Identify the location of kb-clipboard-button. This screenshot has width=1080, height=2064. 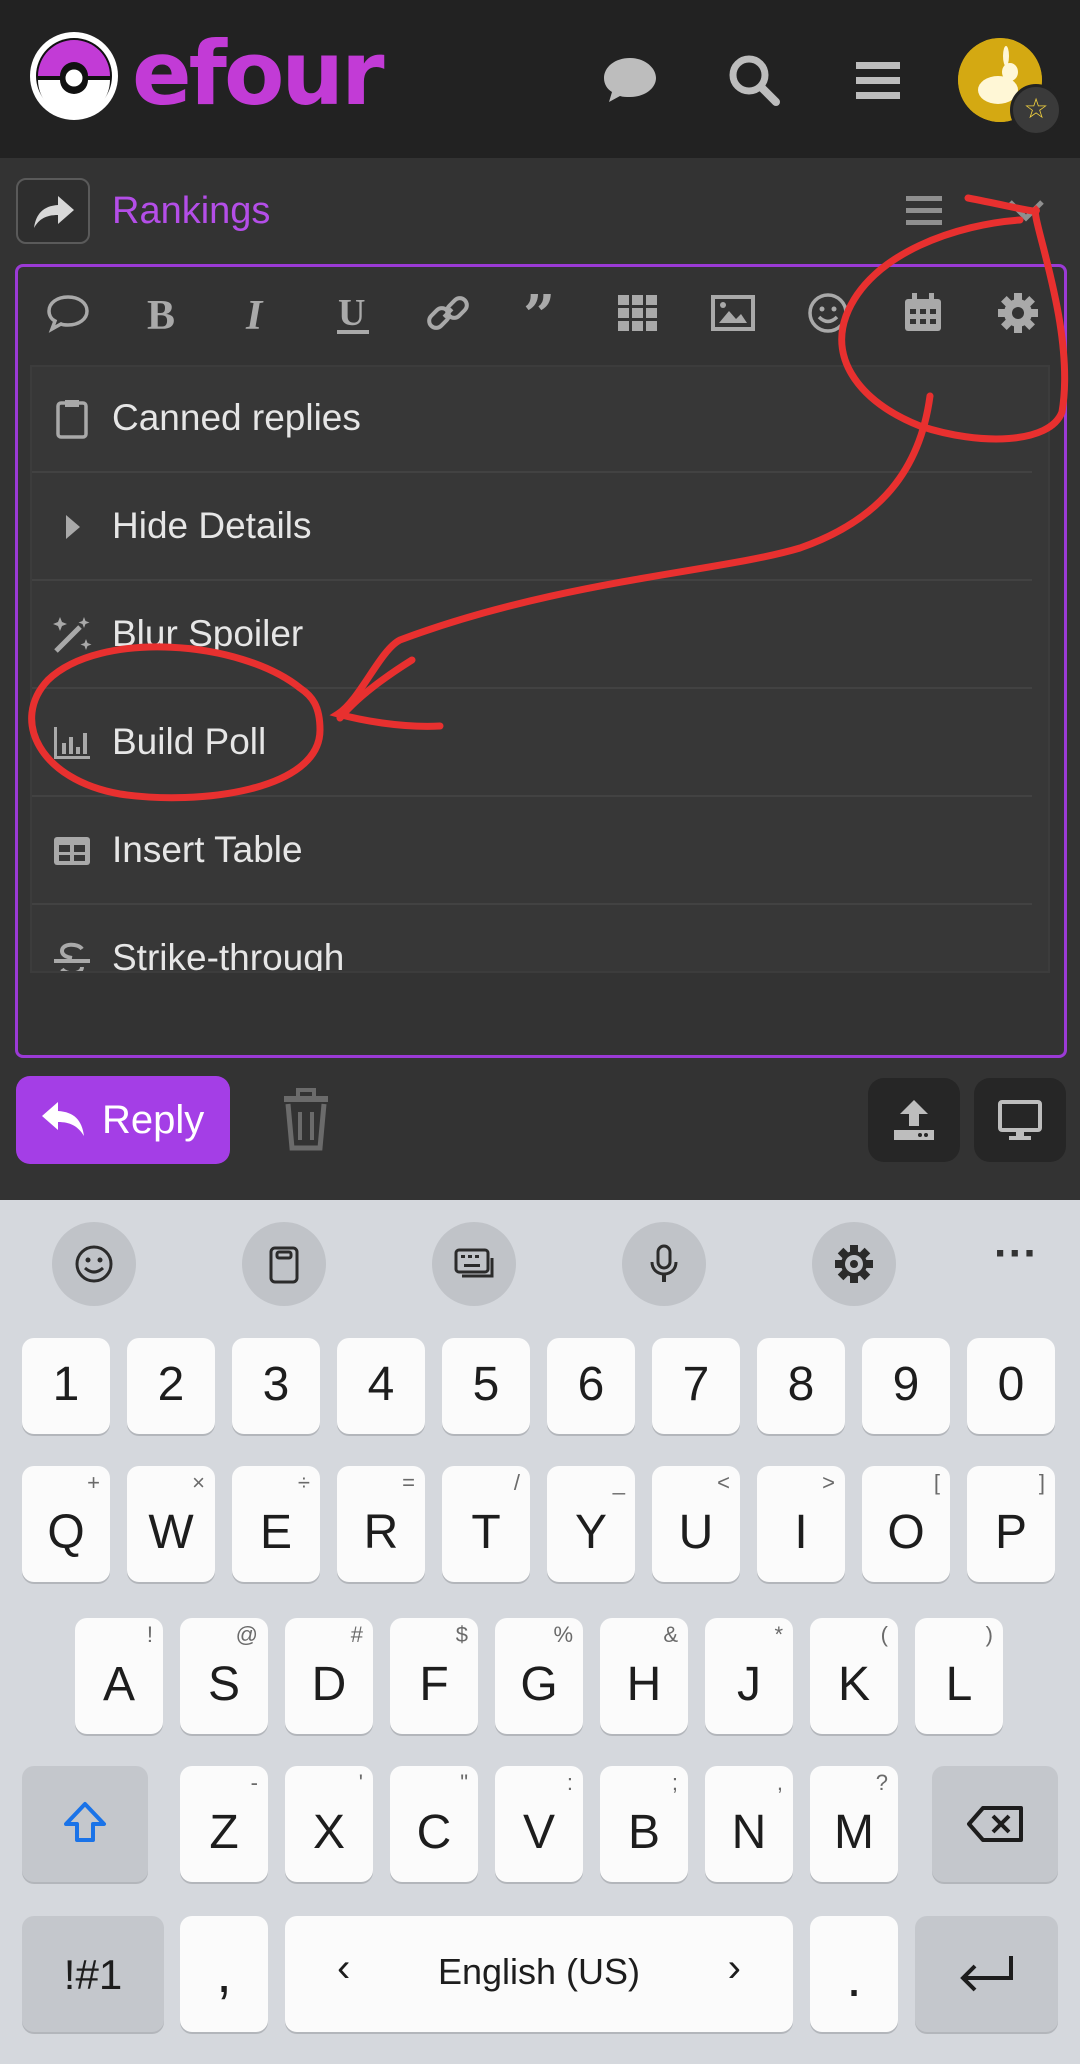
(284, 1264).